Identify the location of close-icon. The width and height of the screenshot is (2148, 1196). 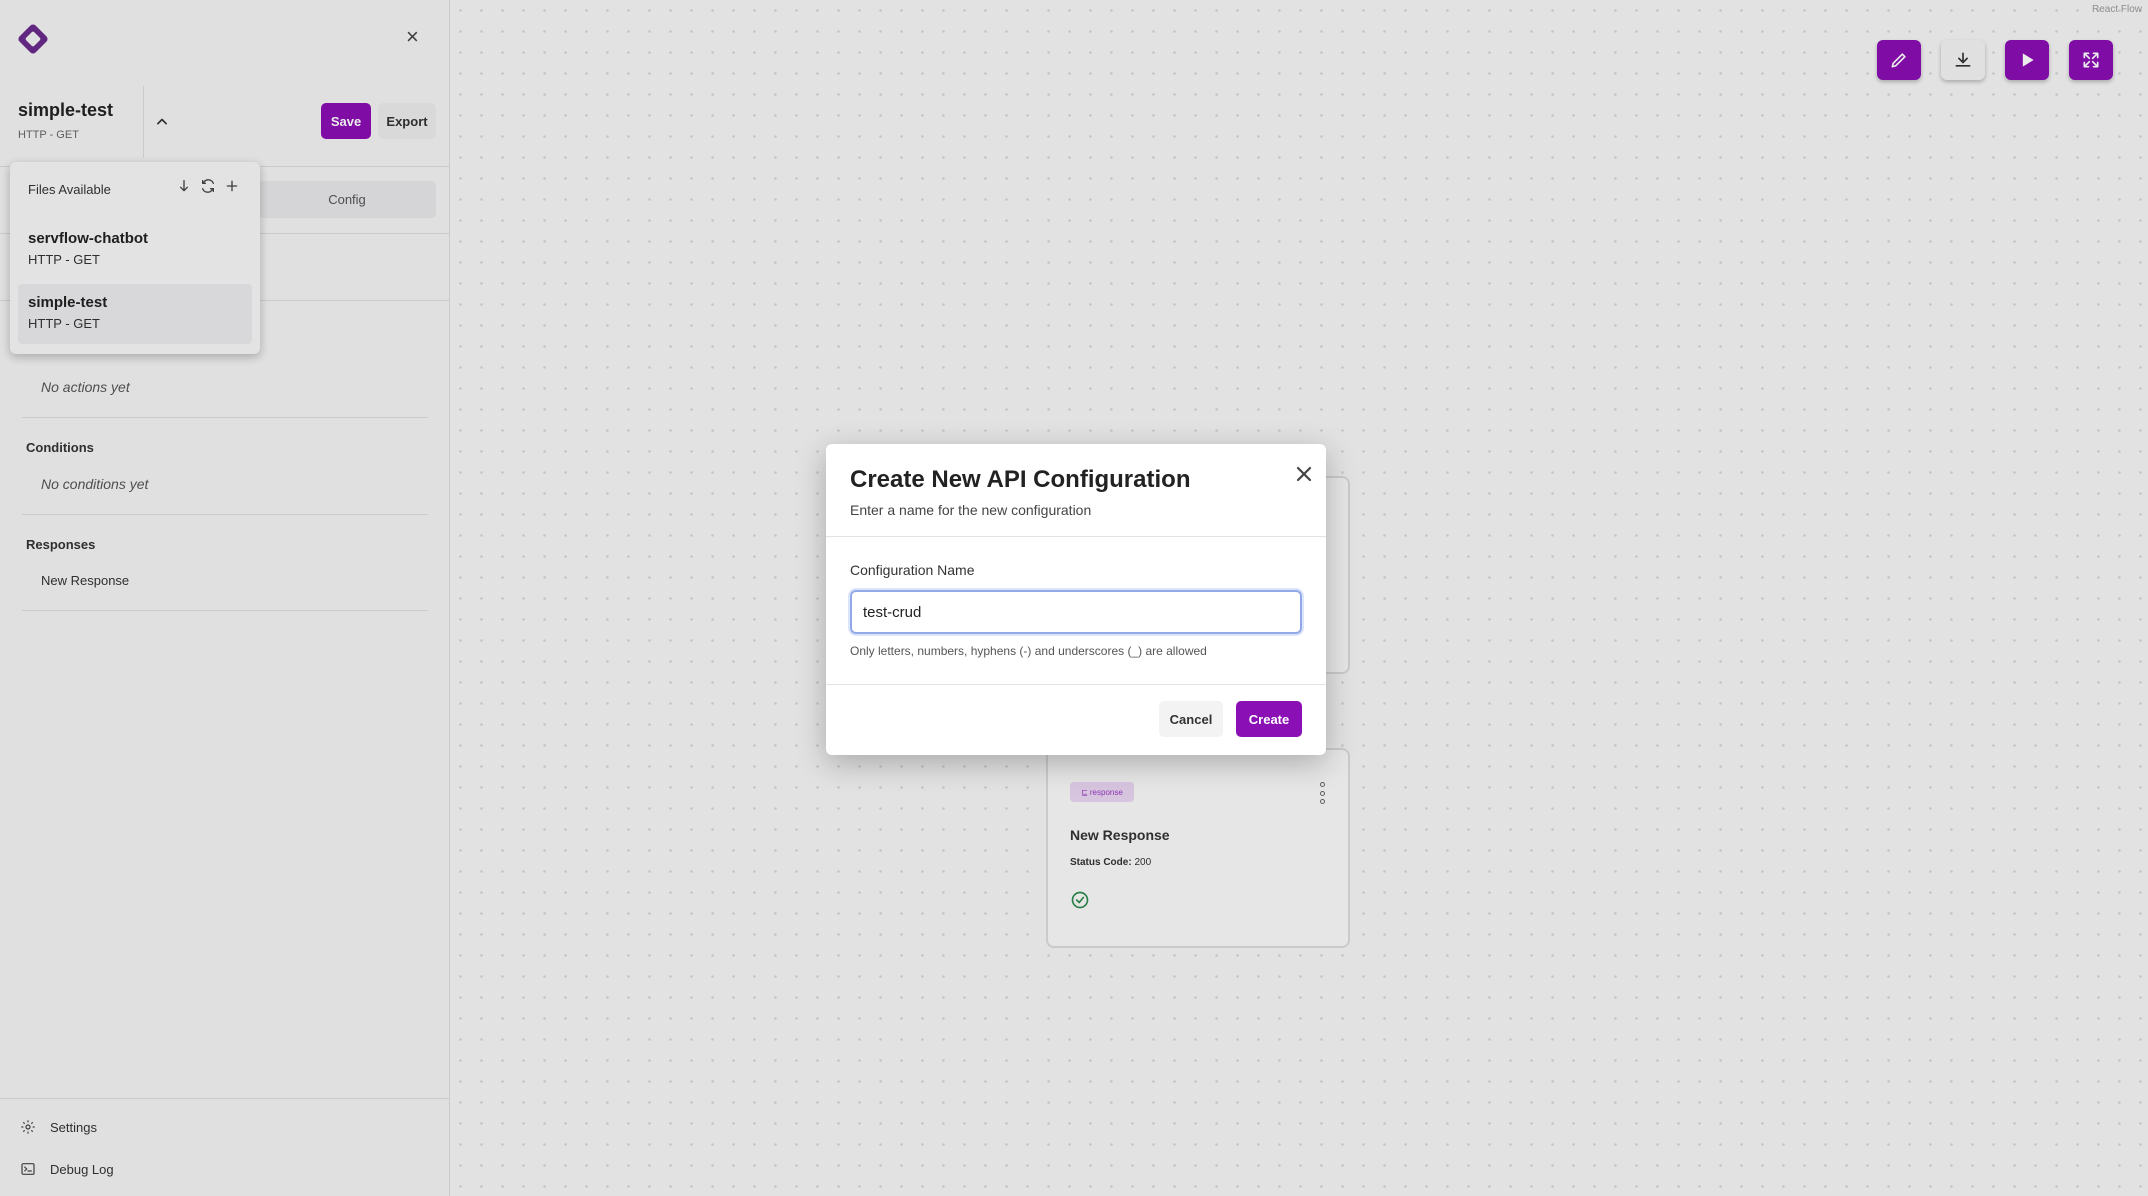
(1304, 474).